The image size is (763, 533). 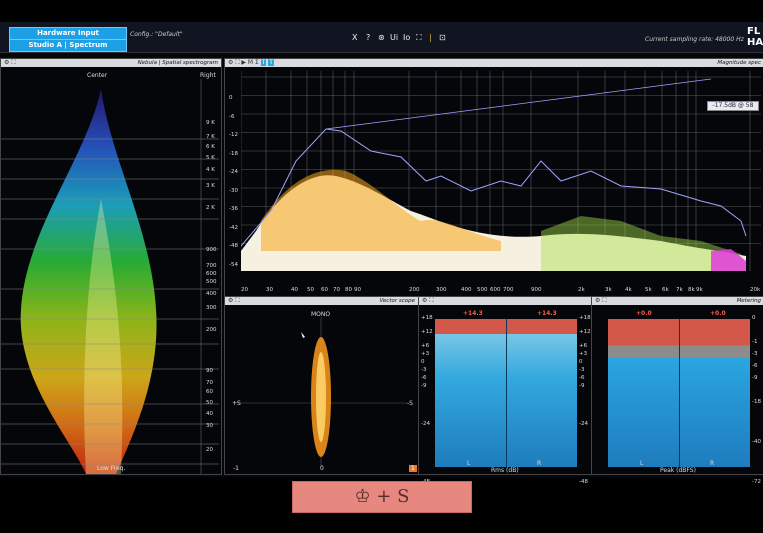 What do you see at coordinates (210, 158) in the screenshot?
I see `nebula-freq-tick: 5 K` at bounding box center [210, 158].